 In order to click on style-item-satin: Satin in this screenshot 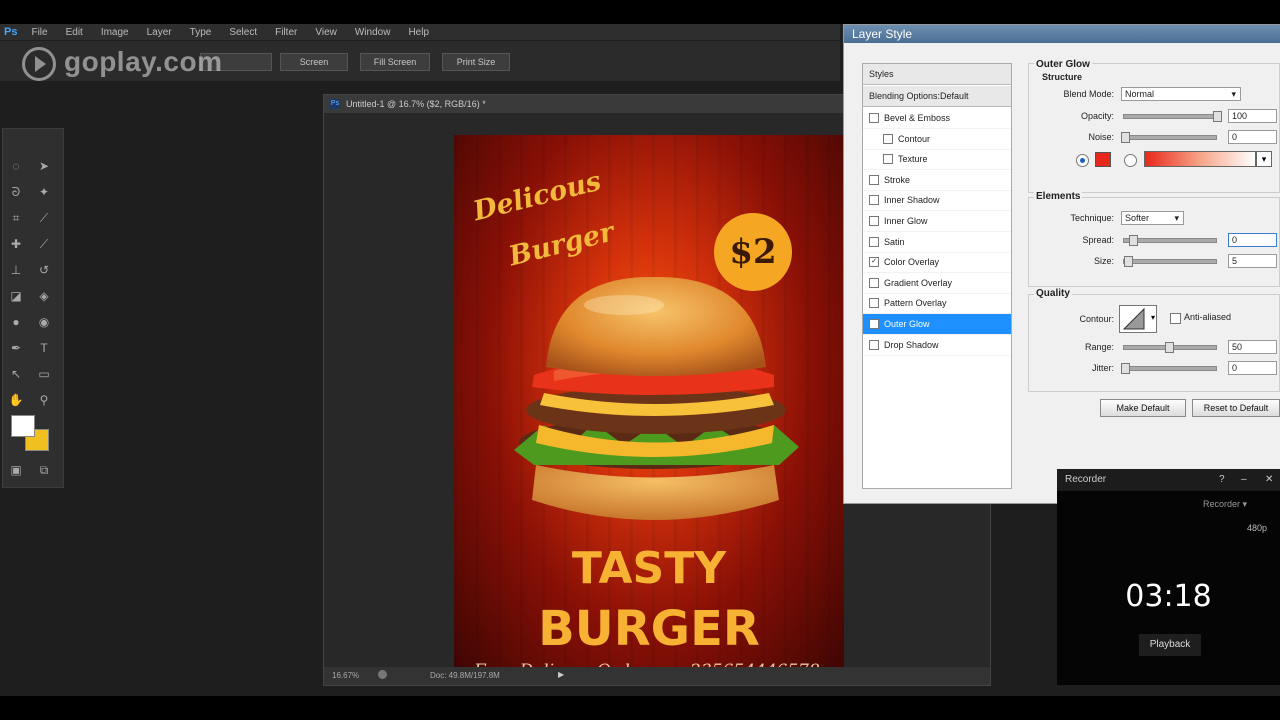, I will do `click(937, 242)`.